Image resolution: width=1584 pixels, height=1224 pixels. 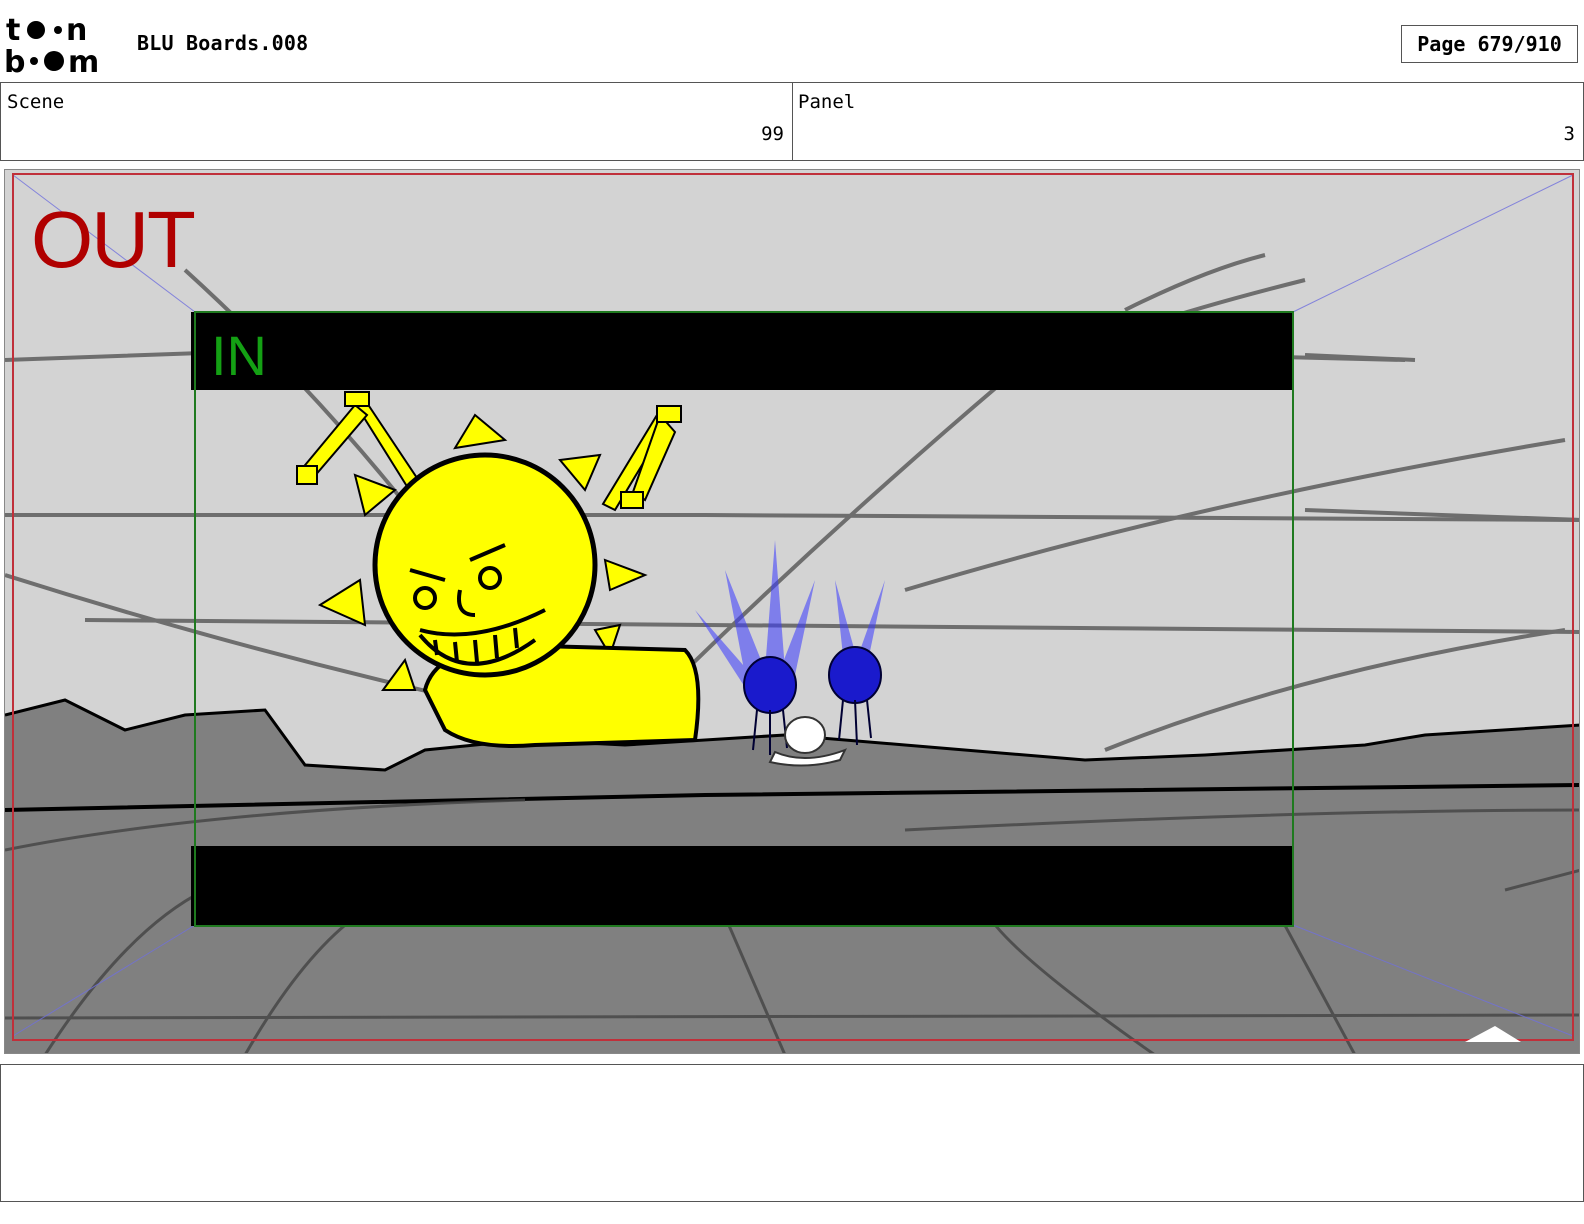 What do you see at coordinates (1569, 134) in the screenshot?
I see `panel-number: 3` at bounding box center [1569, 134].